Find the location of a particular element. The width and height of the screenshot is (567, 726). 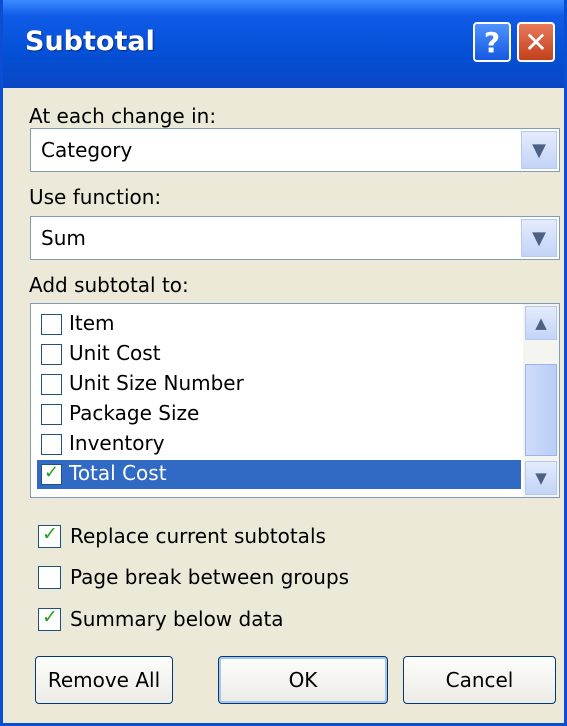

title-bar: Subtotal ? ✕ is located at coordinates (283, 44).